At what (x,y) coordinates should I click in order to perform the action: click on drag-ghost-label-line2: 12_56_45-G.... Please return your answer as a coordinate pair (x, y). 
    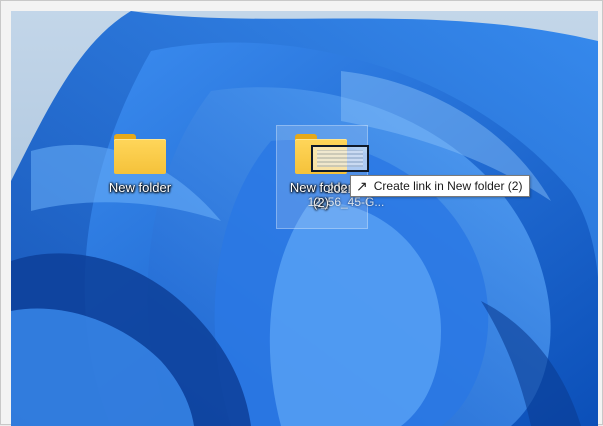
    Looking at the image, I should click on (346, 202).